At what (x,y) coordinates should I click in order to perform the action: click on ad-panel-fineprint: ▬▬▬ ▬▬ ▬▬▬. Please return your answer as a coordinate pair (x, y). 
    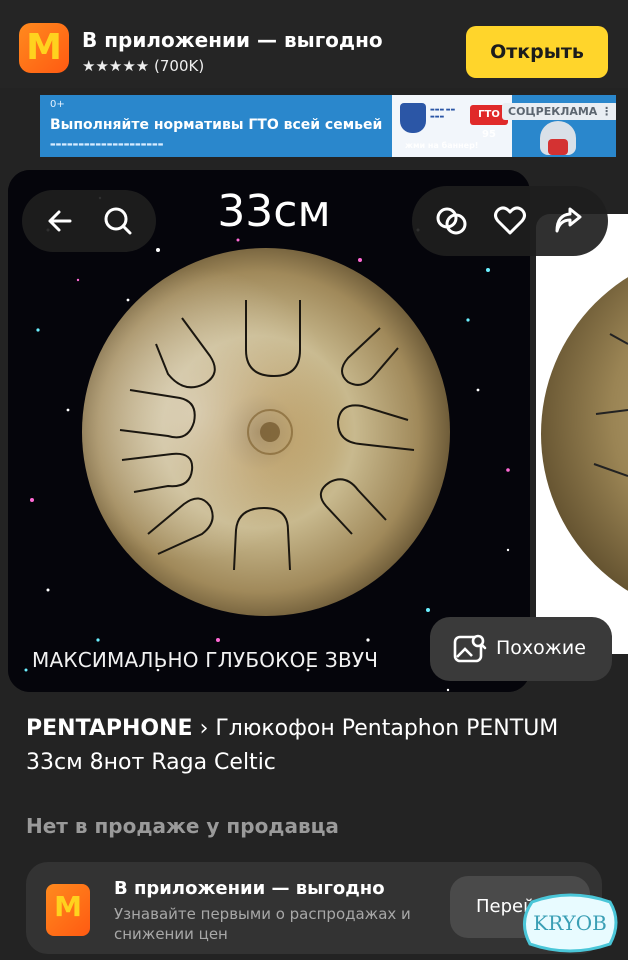
    Looking at the image, I should click on (443, 113).